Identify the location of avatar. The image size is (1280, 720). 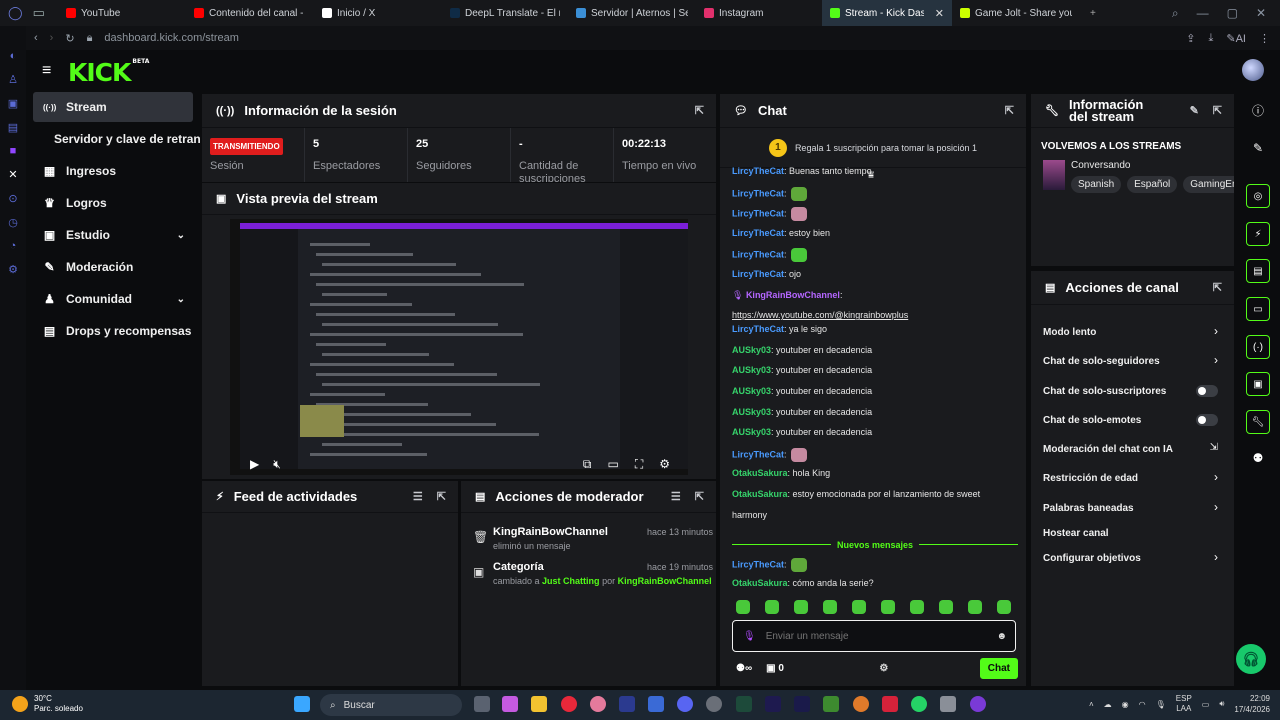
(1253, 70).